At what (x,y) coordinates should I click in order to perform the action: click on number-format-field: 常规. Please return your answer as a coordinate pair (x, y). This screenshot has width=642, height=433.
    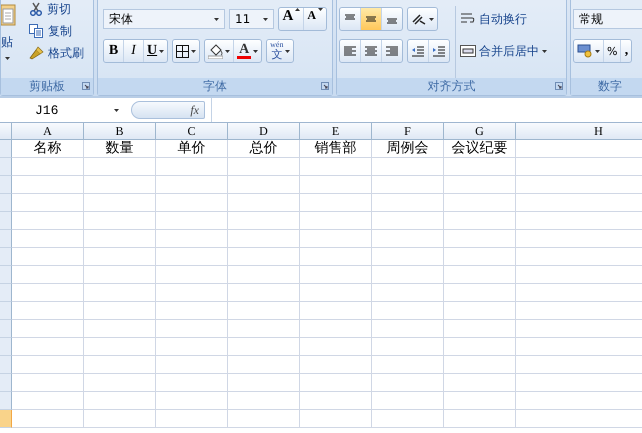
    Looking at the image, I should click on (607, 19).